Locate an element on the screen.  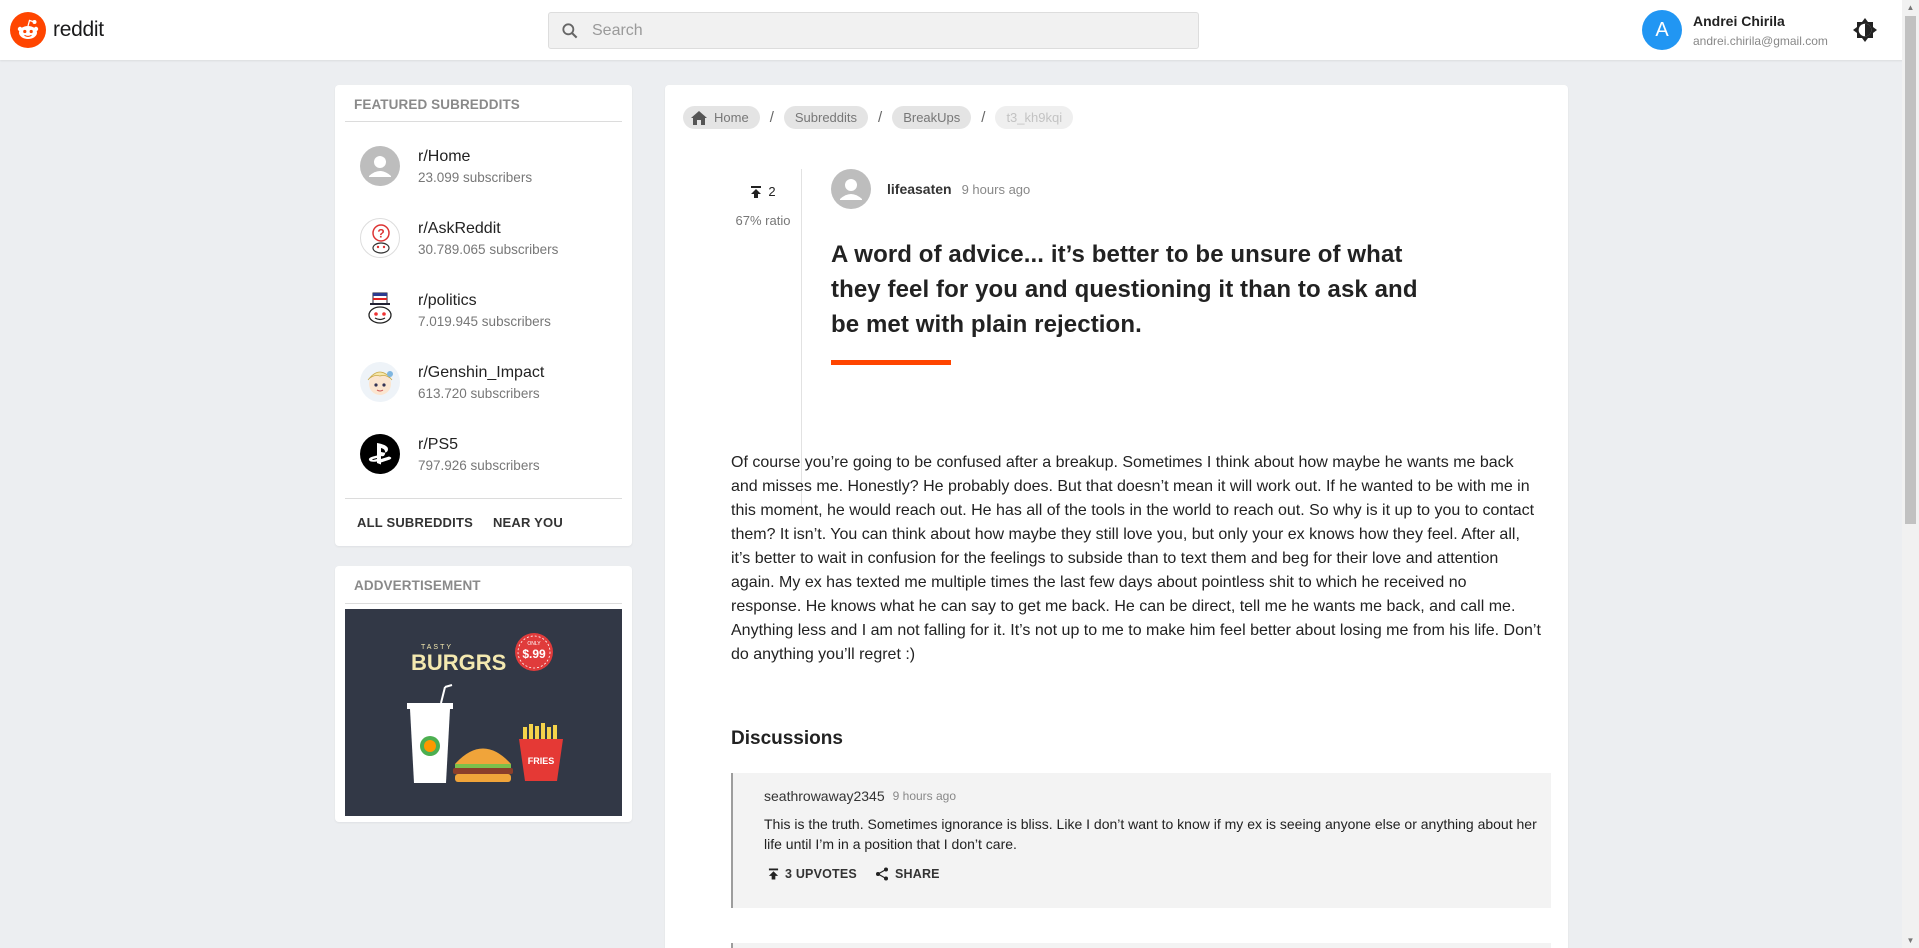
default-avatar-icon is located at coordinates (380, 166).